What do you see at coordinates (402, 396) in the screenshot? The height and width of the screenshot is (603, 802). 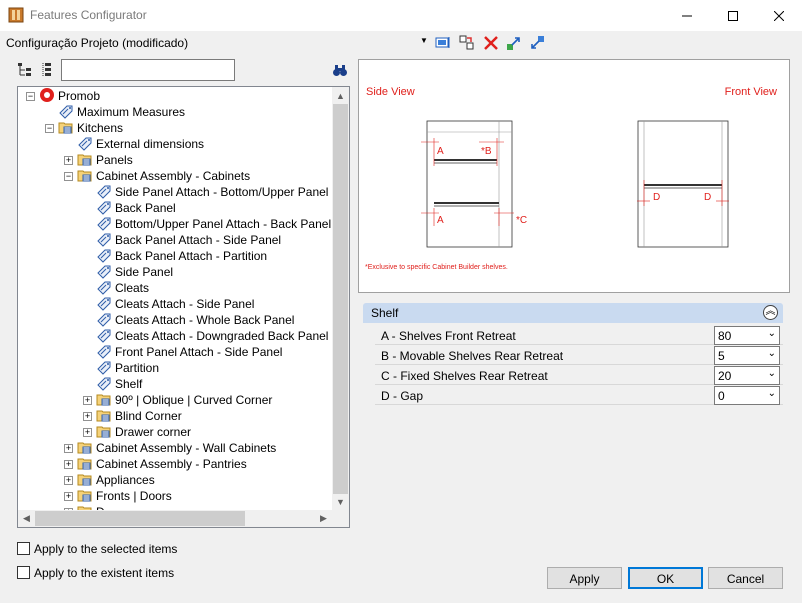 I see `property-name: D - Gap` at bounding box center [402, 396].